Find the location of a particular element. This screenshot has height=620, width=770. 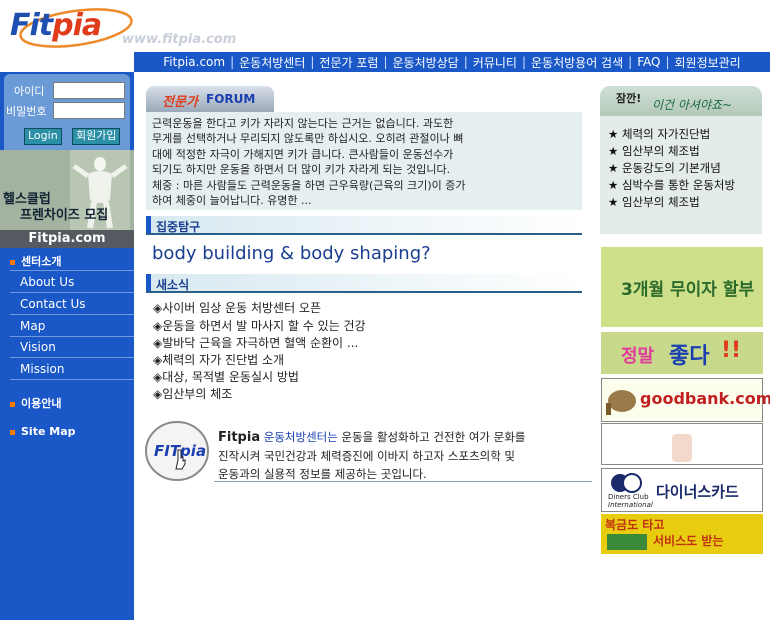

nav-faq: FAQ is located at coordinates (648, 62).